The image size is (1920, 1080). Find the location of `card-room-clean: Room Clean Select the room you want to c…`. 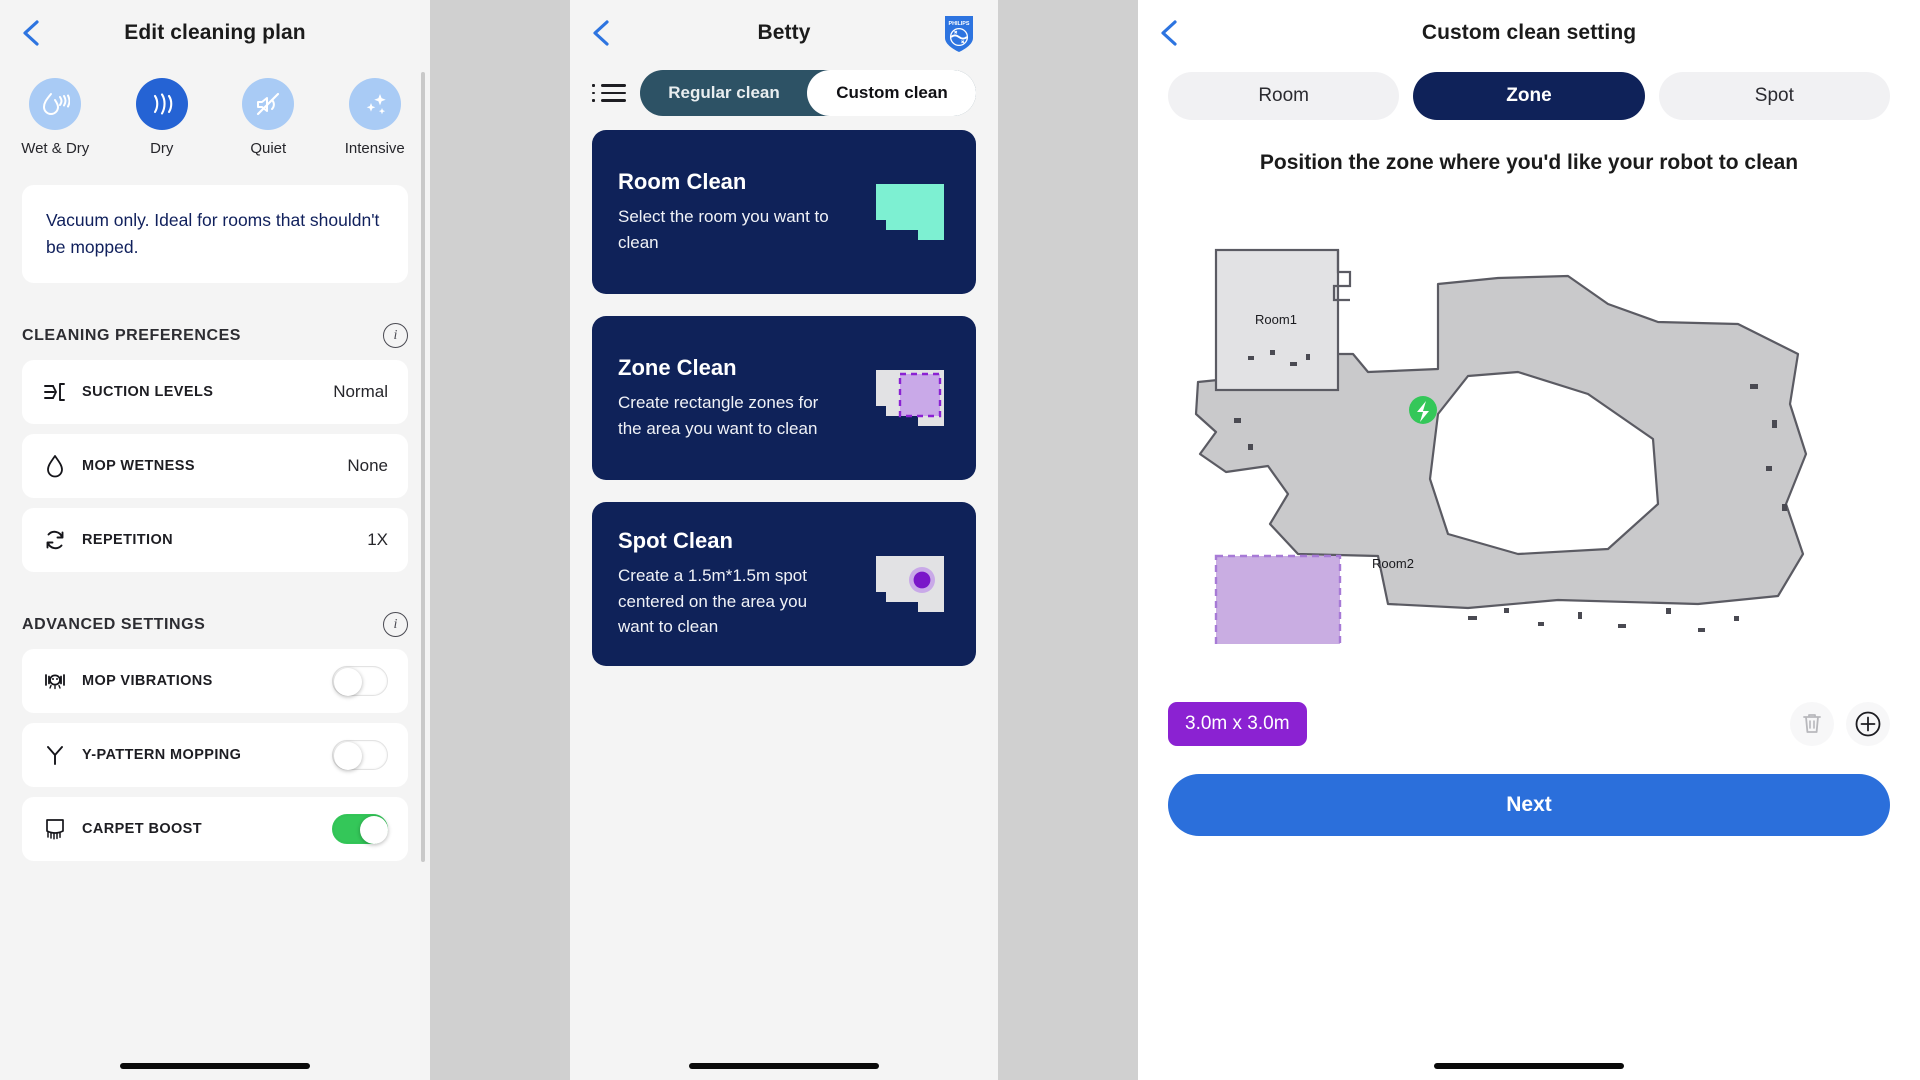

card-room-clean: Room Clean Select the room you want to c… is located at coordinates (784, 212).